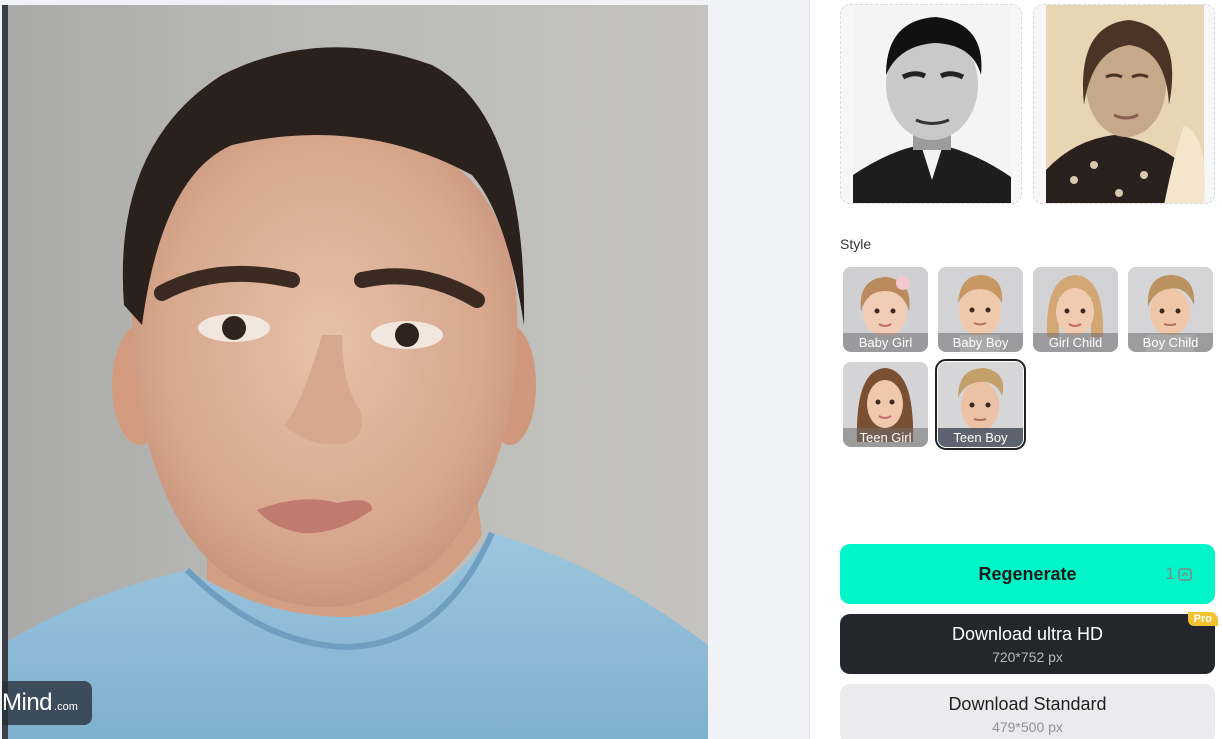  I want to click on download-ultra-hd-label: Download ultra HD, so click(1027, 633).